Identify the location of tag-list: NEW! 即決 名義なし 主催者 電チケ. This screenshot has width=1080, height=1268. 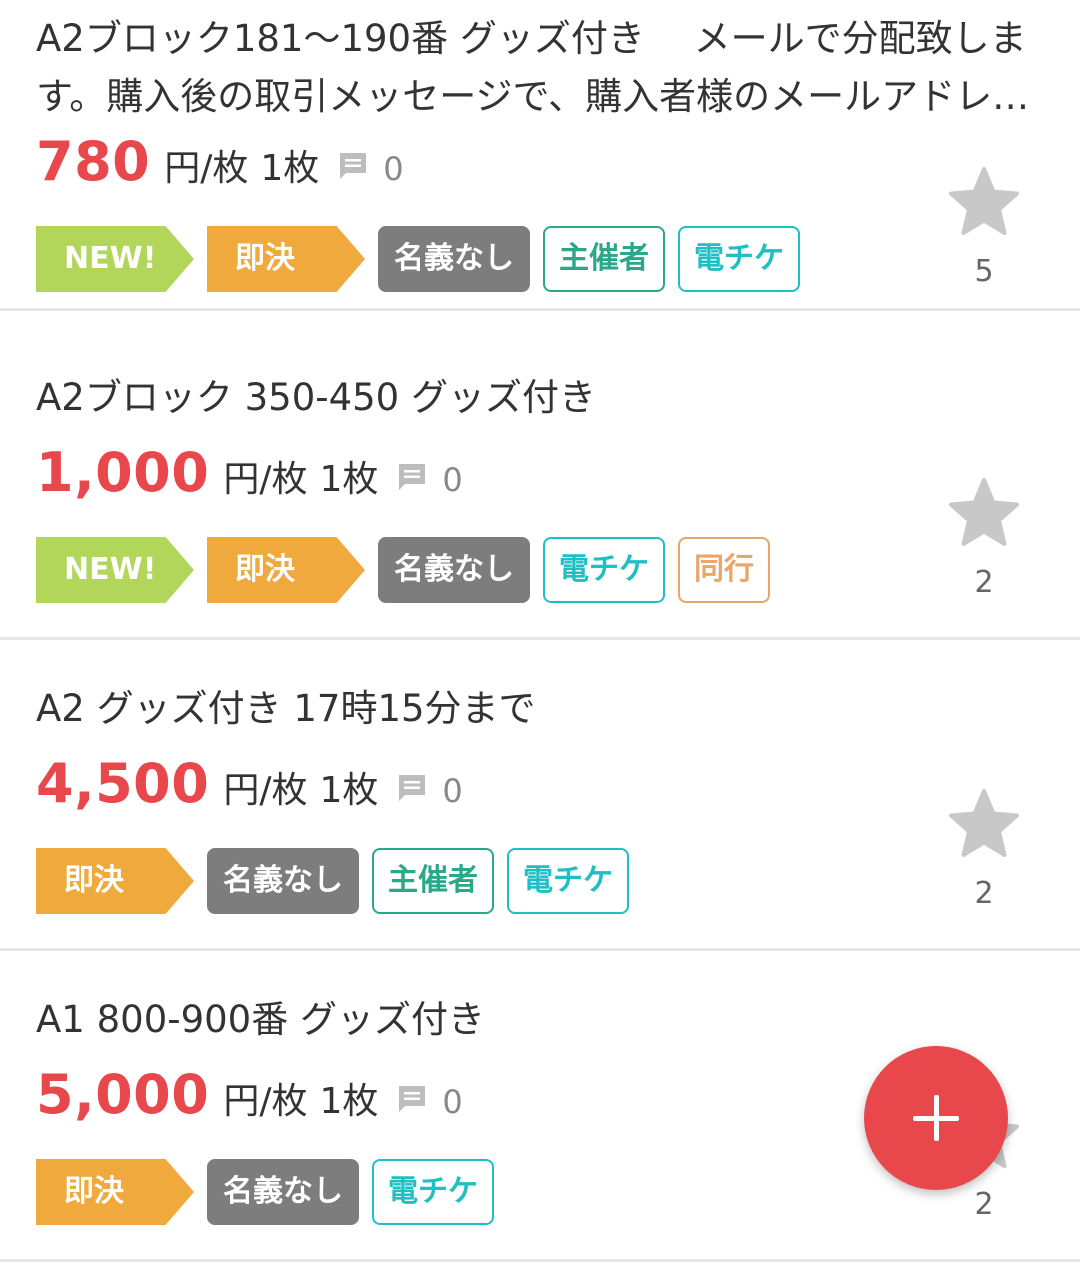
(424, 259).